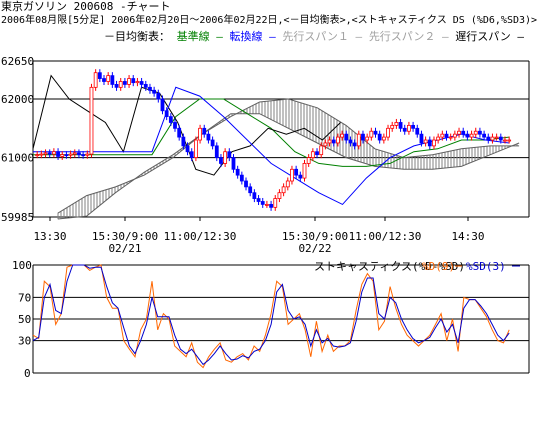 The width and height of the screenshot is (539, 422). Describe the element at coordinates (467, 236) in the screenshot. I see `x-tick-label-time: 14:30` at that location.